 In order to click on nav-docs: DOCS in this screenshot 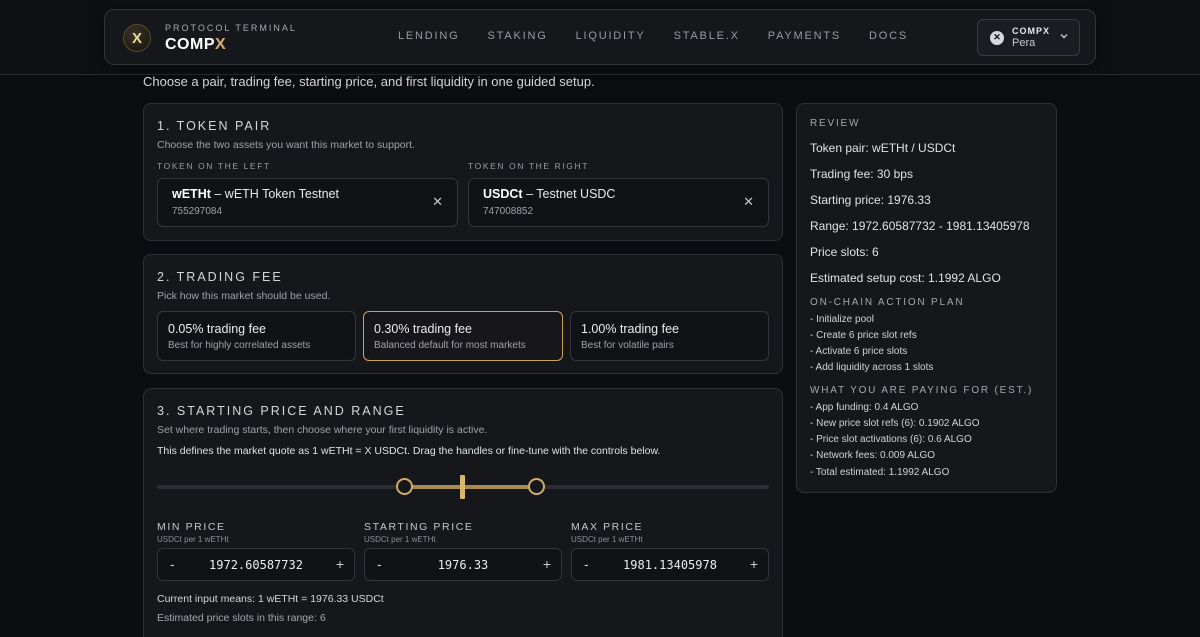, I will do `click(888, 36)`.